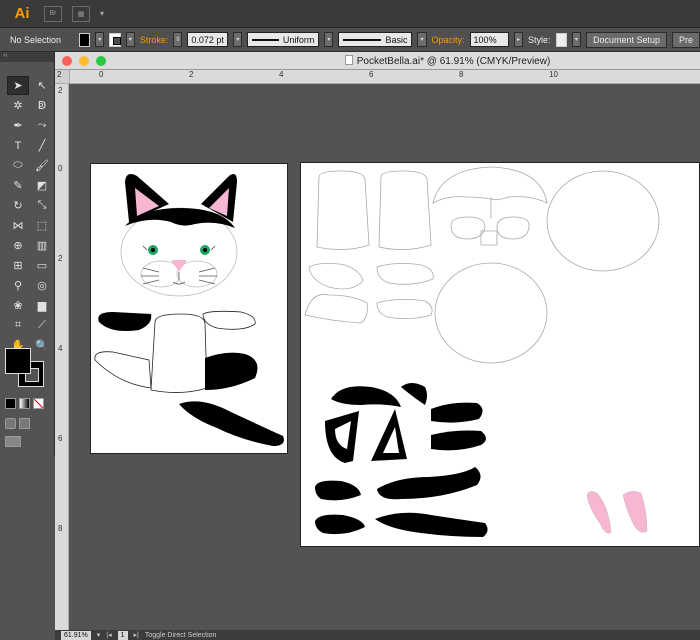  What do you see at coordinates (375, 39) in the screenshot?
I see `brush-definition: Basic` at bounding box center [375, 39].